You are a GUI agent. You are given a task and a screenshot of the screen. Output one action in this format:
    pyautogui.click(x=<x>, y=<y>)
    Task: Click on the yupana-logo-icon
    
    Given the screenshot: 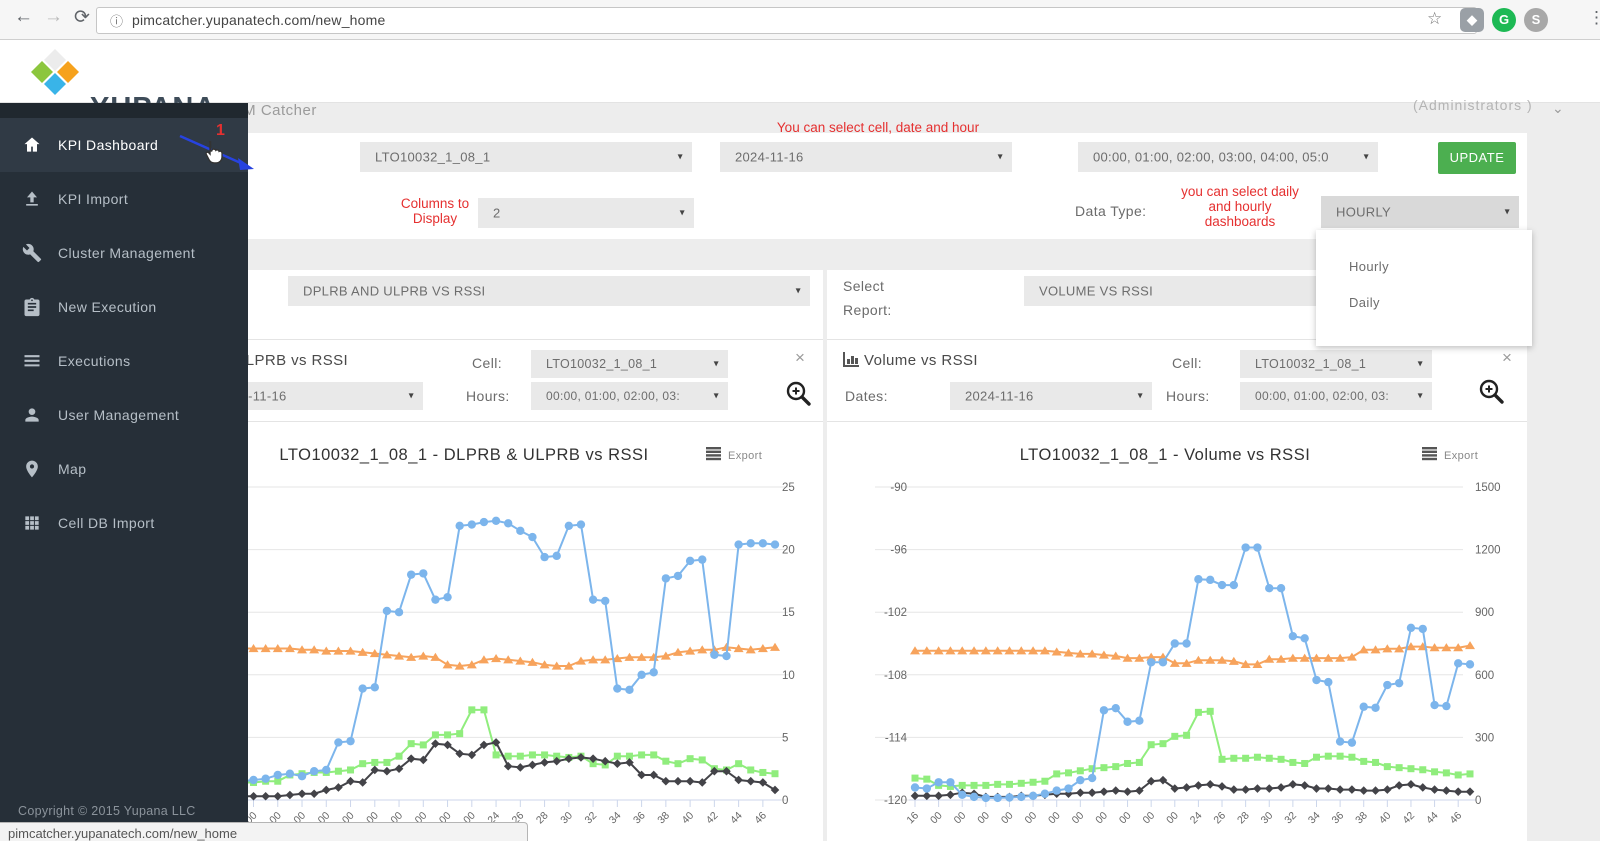 What is the action you would take?
    pyautogui.click(x=55, y=72)
    